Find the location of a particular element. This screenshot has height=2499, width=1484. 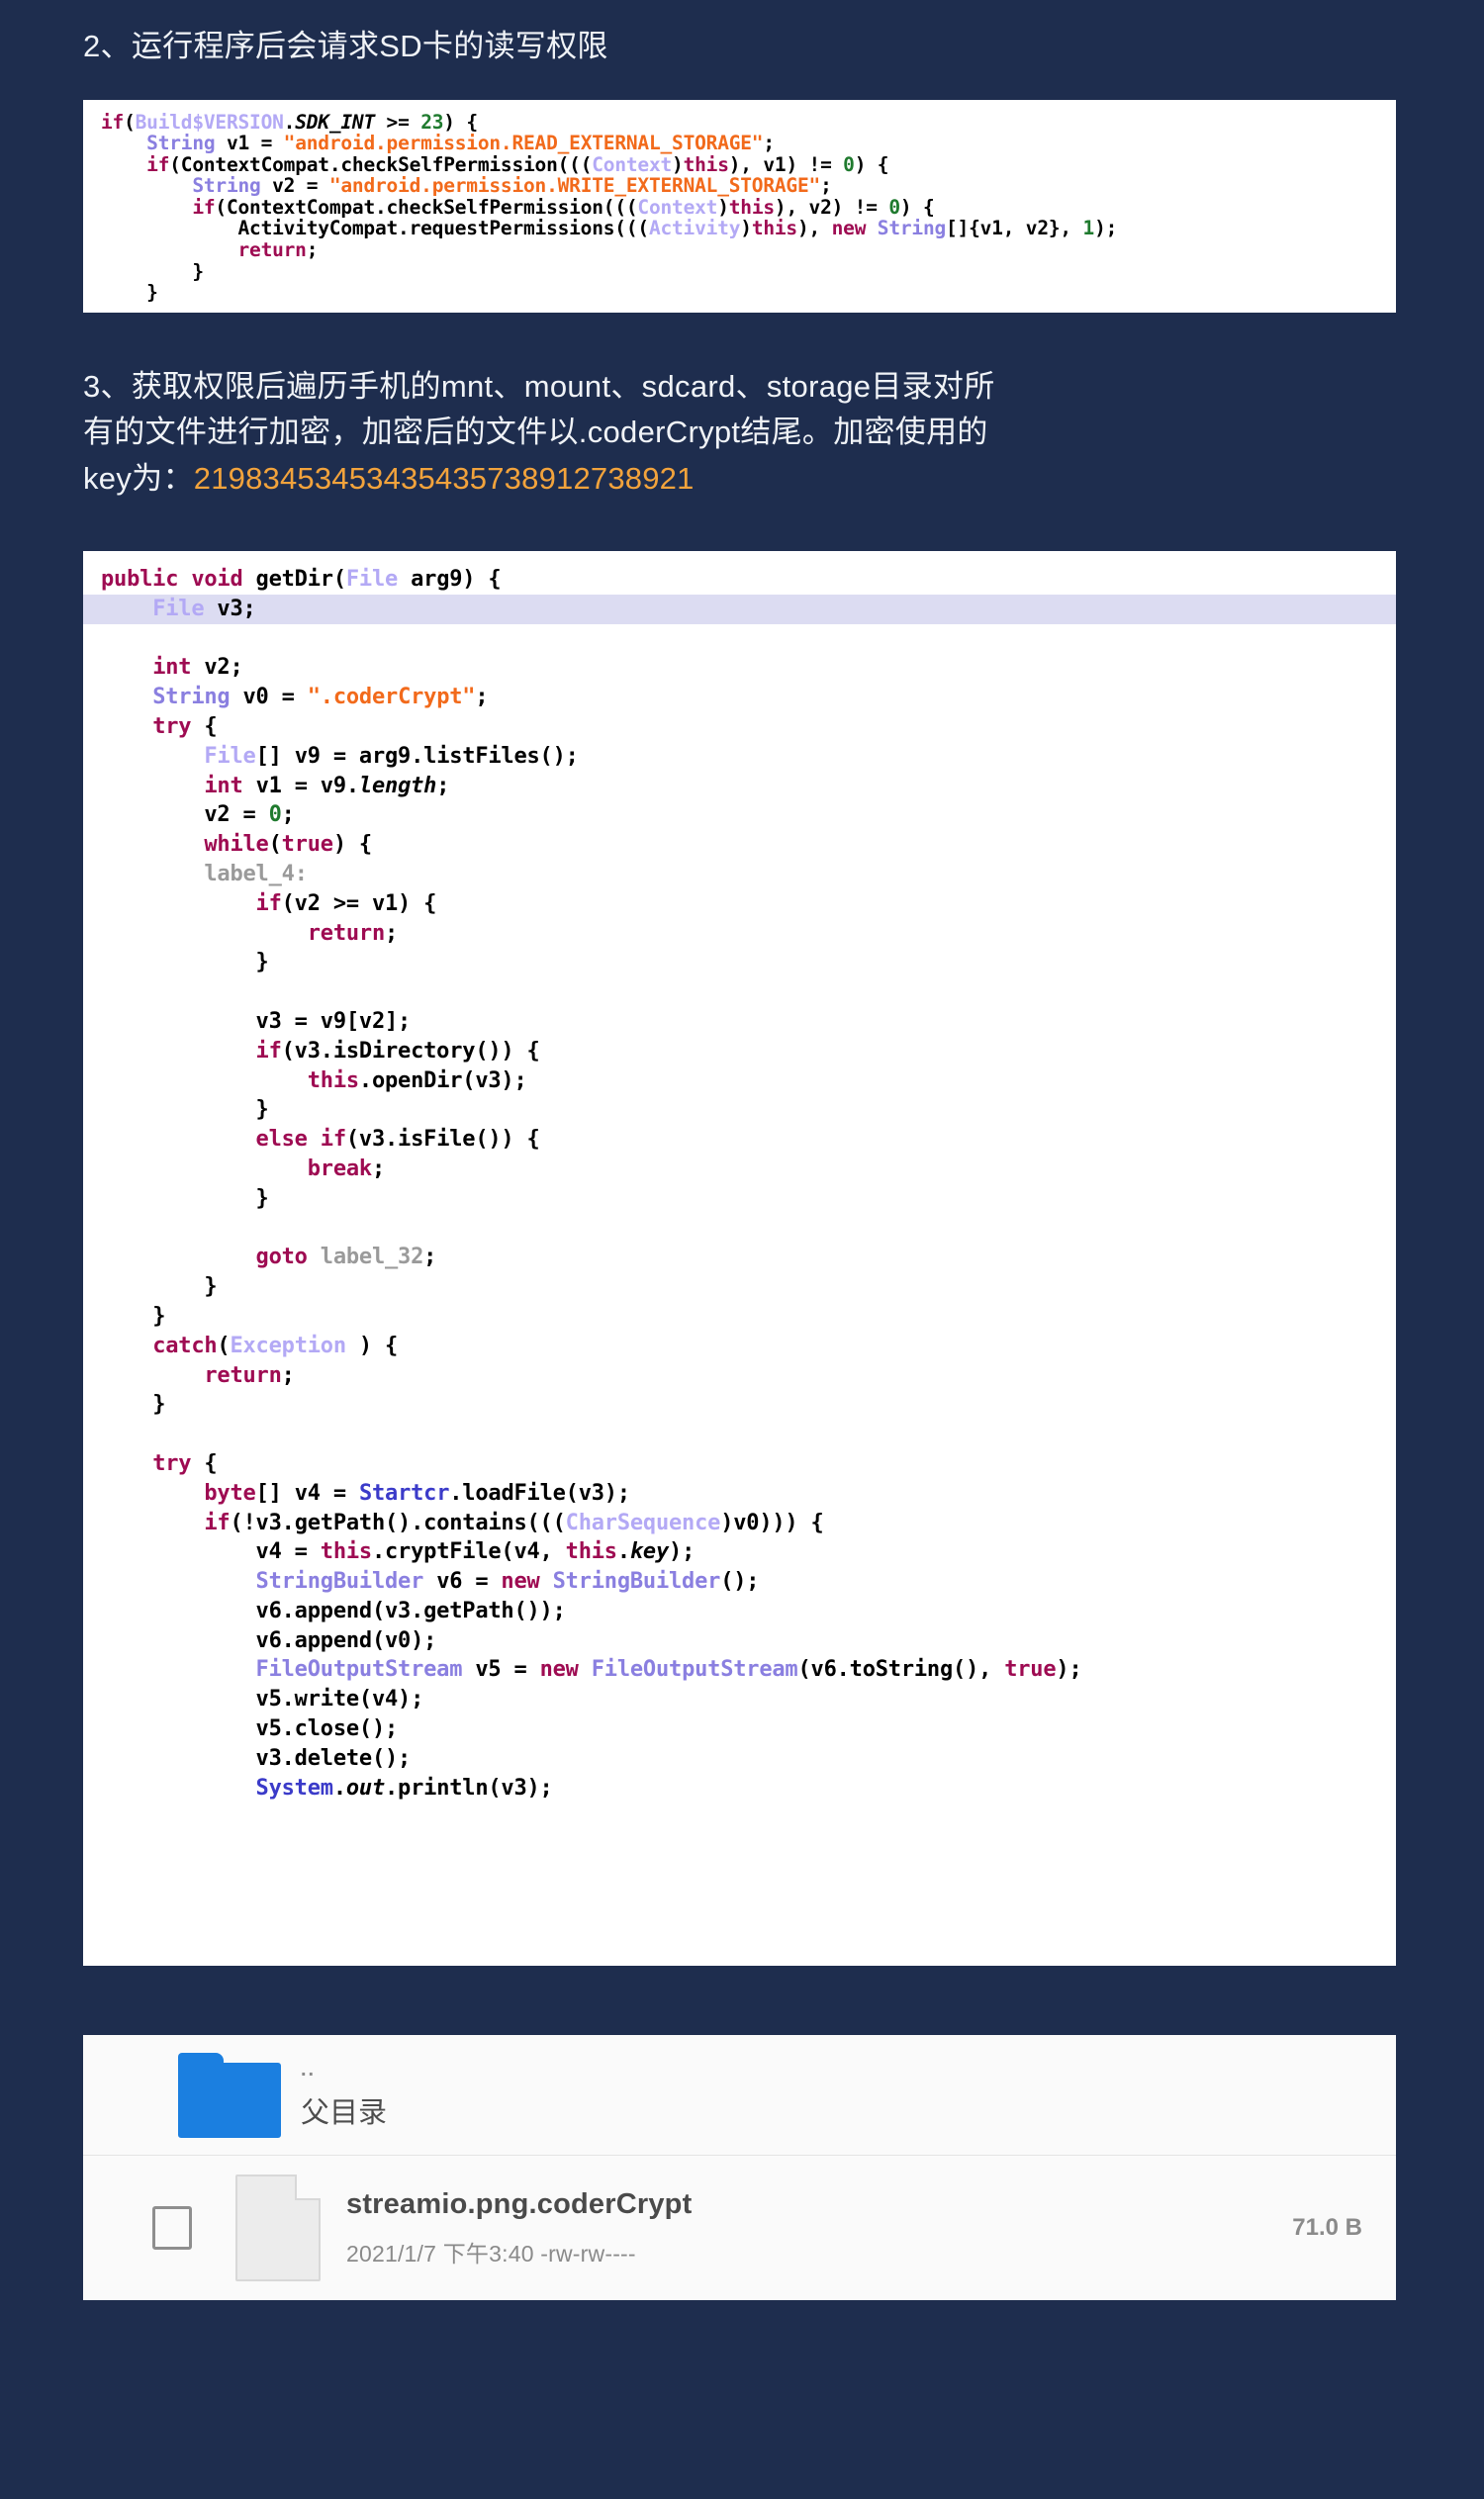

step3-line2: 有的文件进行加密，加密后的文件以.coderCrypt结尾。加密使用的 is located at coordinates (535, 432).